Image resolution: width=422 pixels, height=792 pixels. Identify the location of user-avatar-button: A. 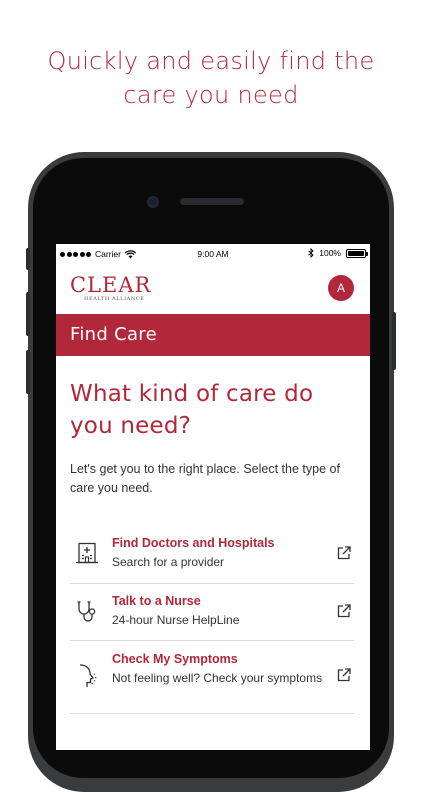
(341, 288).